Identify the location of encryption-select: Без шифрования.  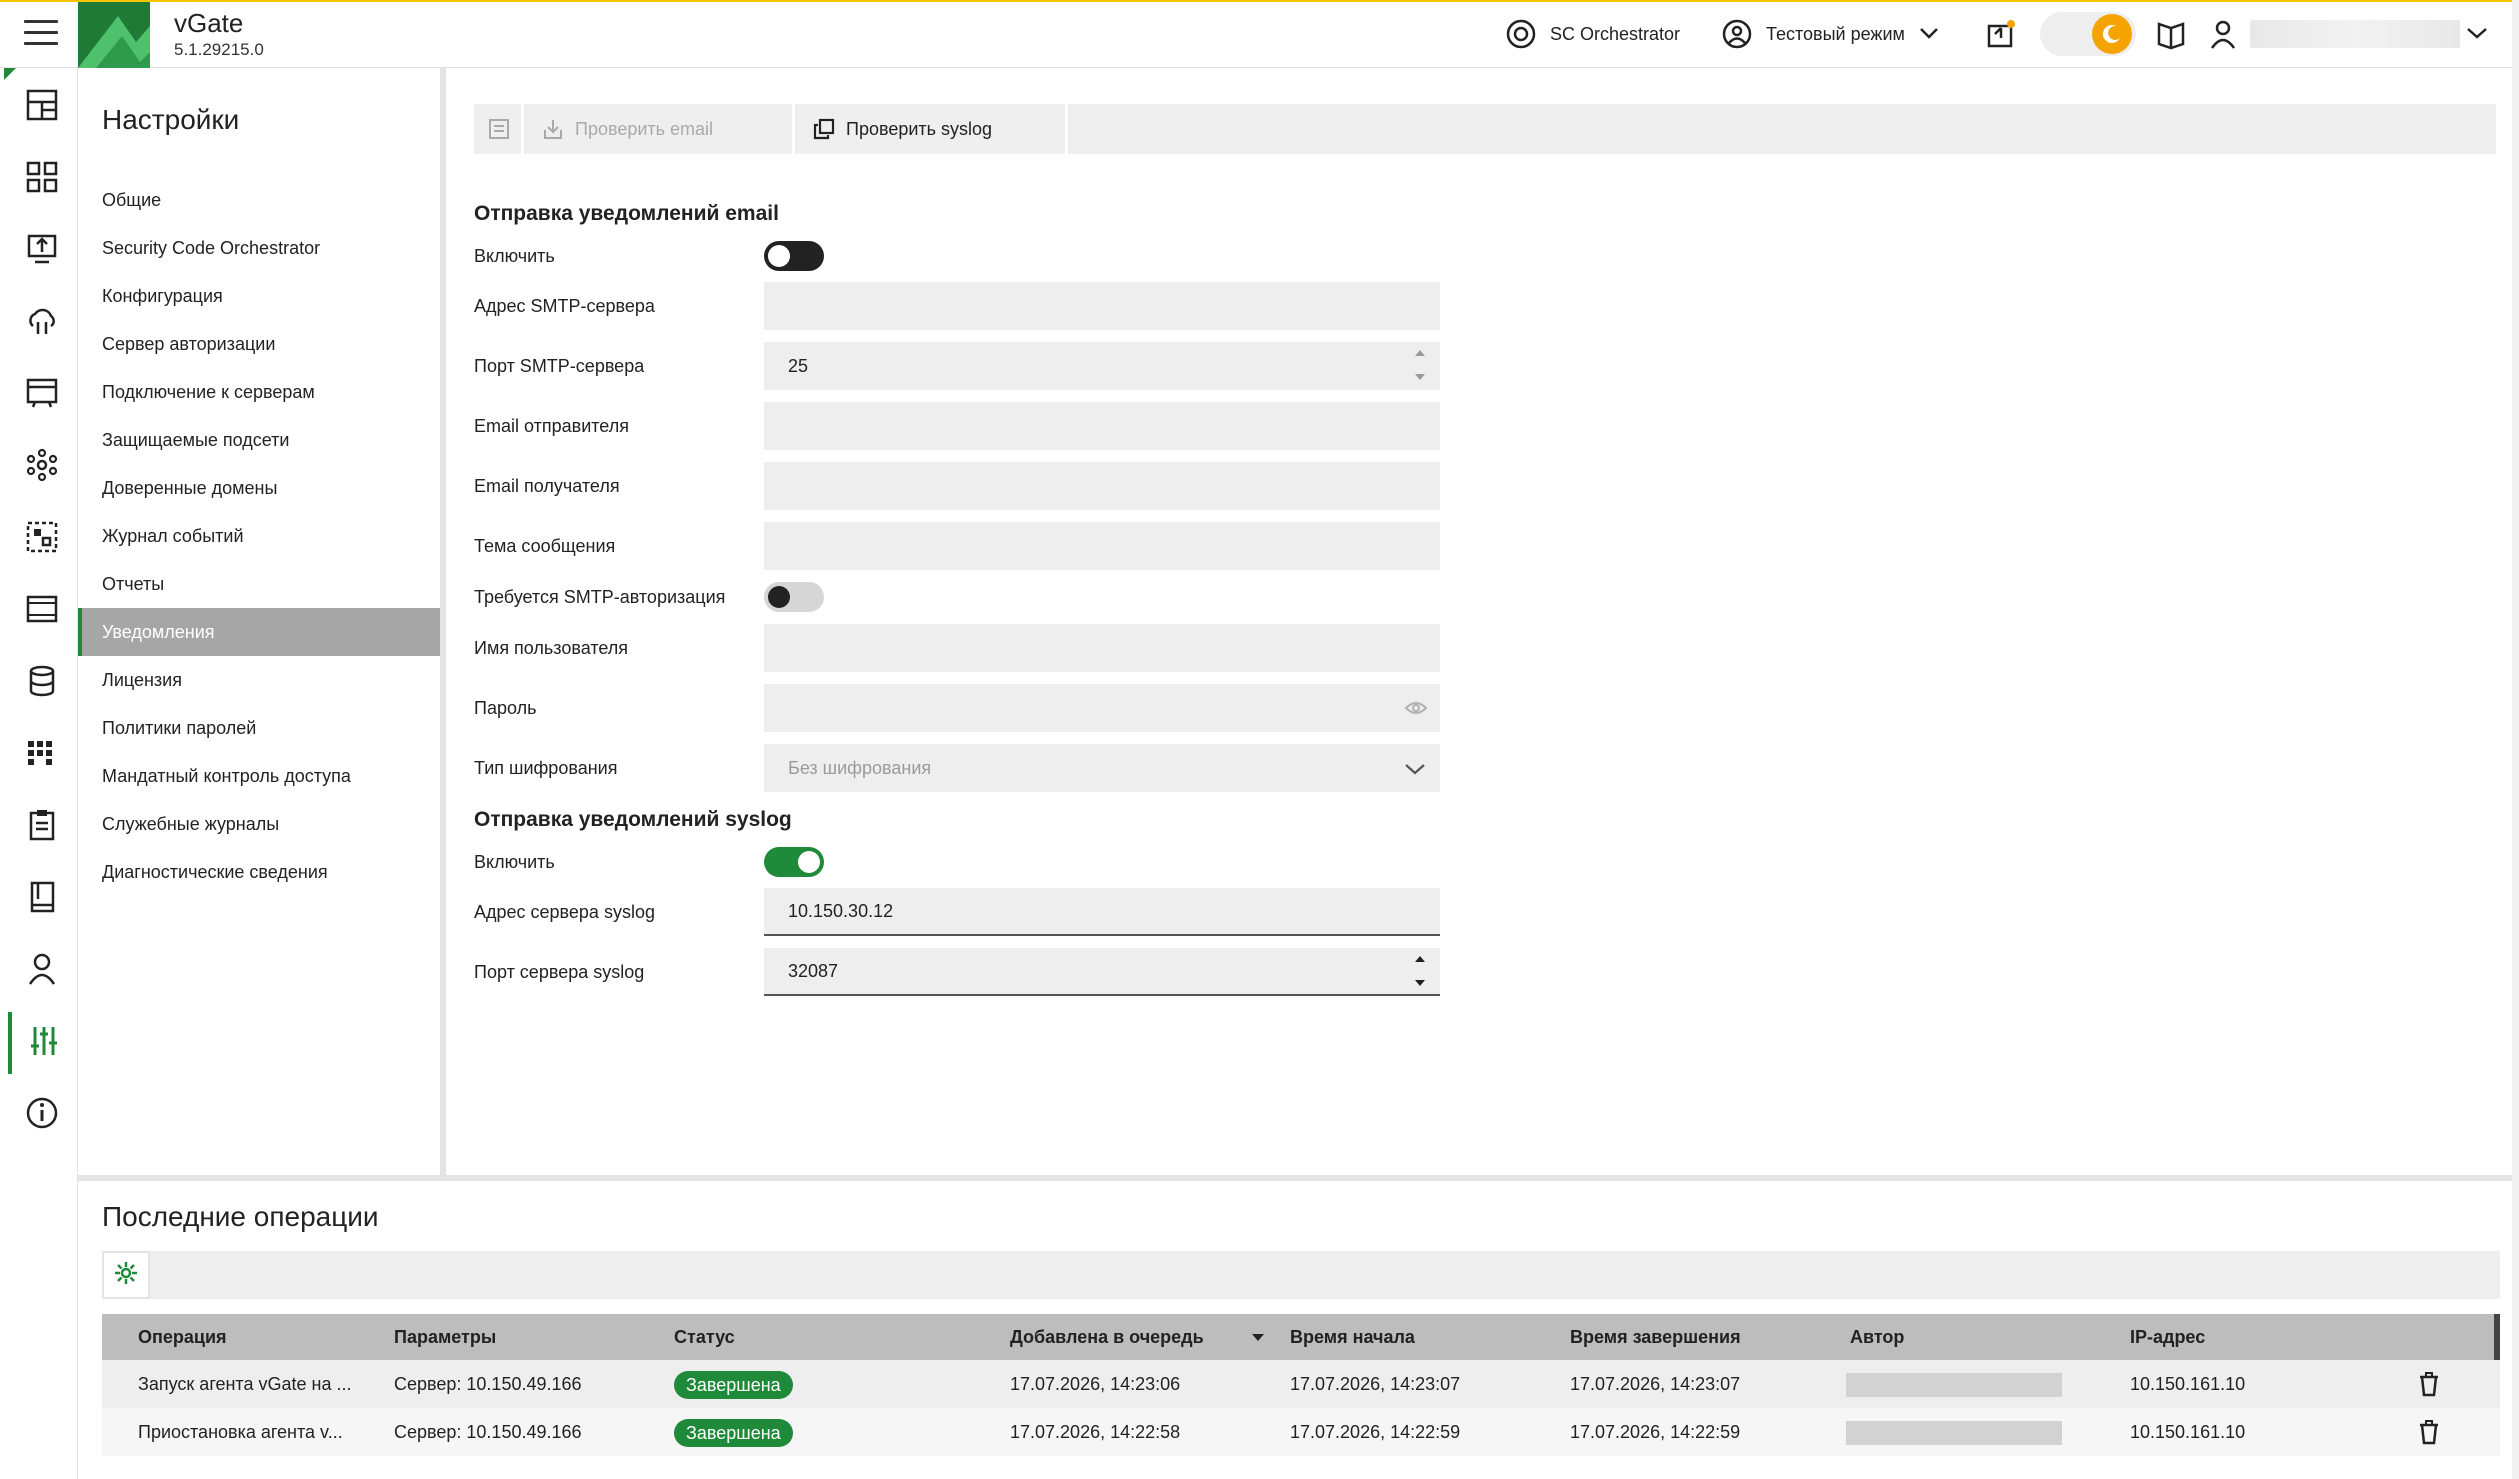
(1102, 768).